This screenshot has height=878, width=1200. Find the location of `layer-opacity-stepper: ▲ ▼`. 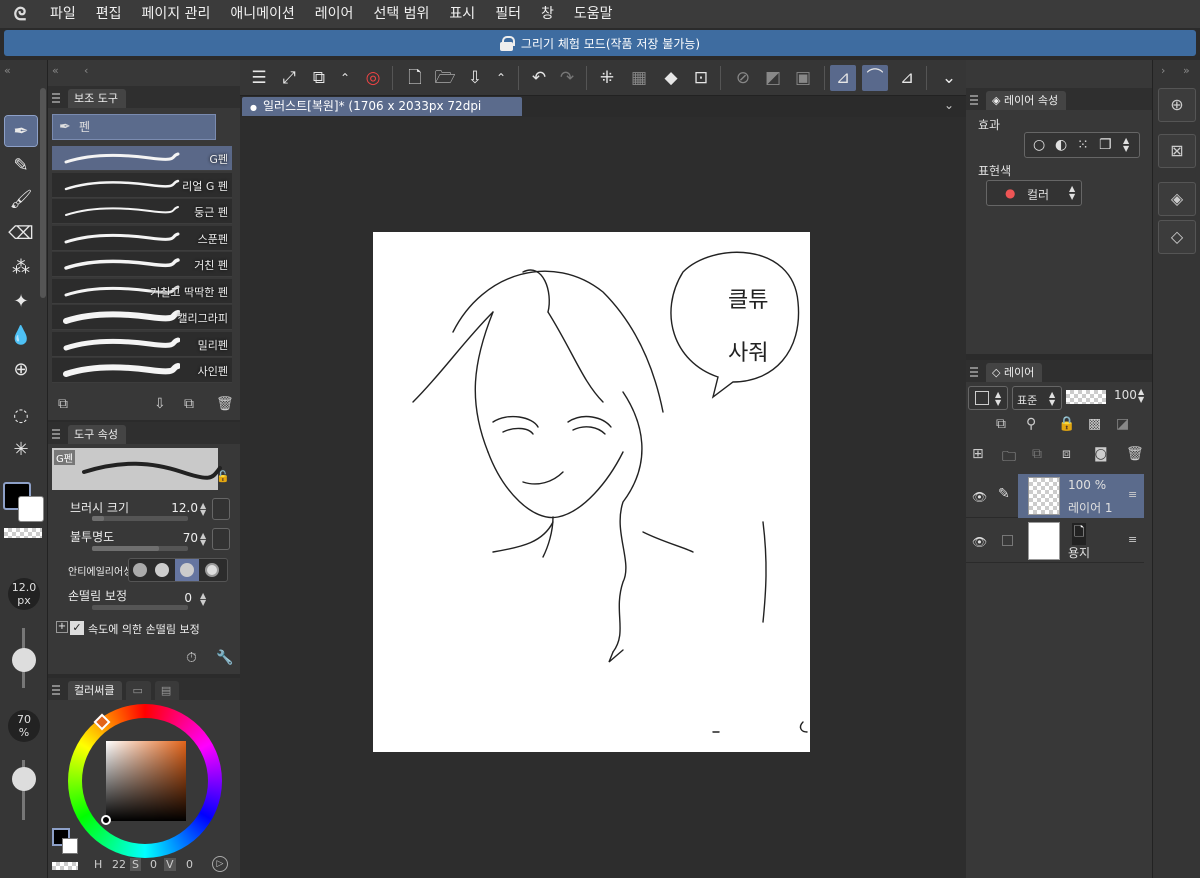

layer-opacity-stepper: ▲ ▼ is located at coordinates (1141, 396).